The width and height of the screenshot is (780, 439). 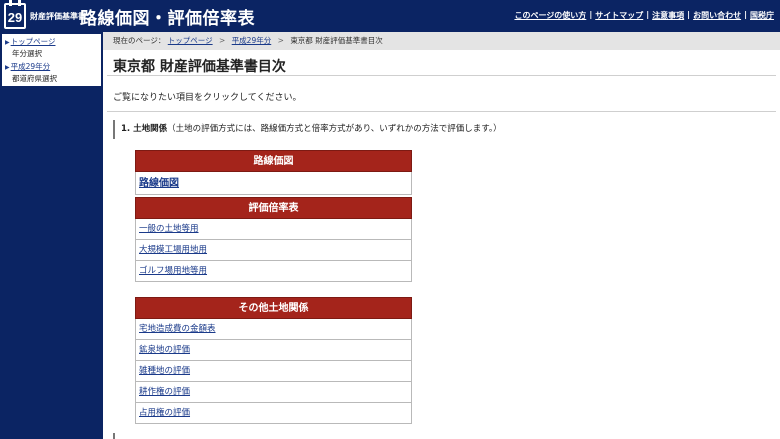 What do you see at coordinates (164, 371) in the screenshot?
I see `misc-land-link: 雑種地の評価` at bounding box center [164, 371].